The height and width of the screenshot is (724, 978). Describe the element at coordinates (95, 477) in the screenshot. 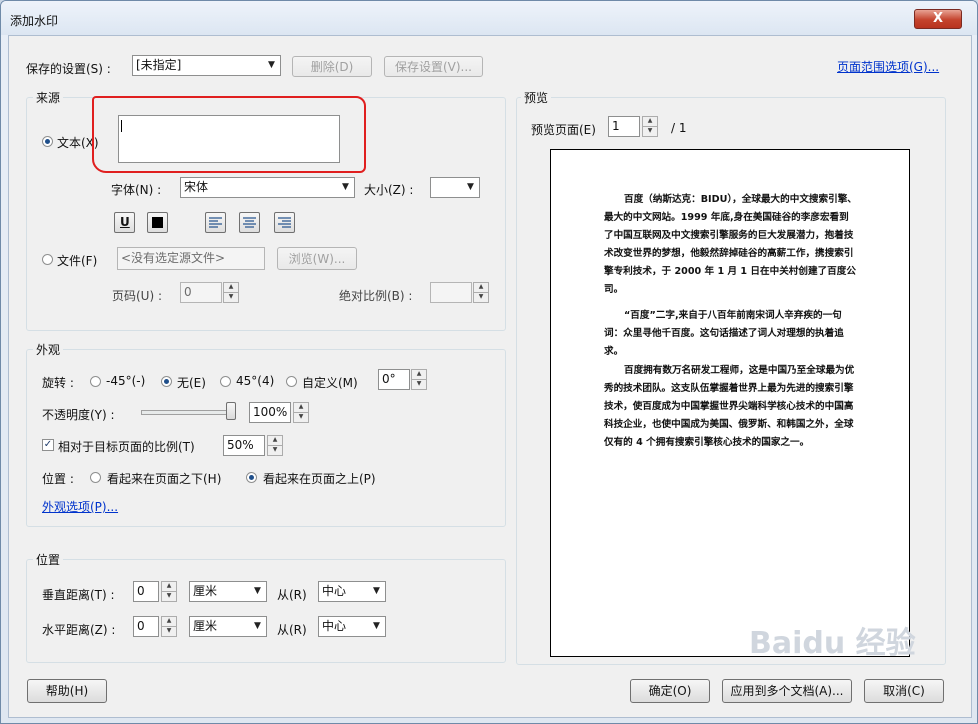

I see `behind-page-radio` at that location.